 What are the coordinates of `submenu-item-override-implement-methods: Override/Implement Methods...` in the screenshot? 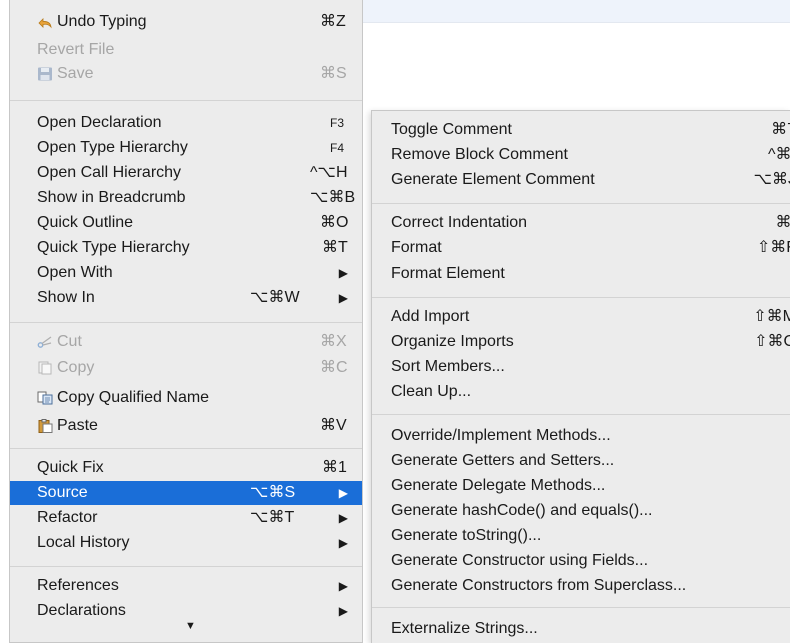 It's located at (581, 436).